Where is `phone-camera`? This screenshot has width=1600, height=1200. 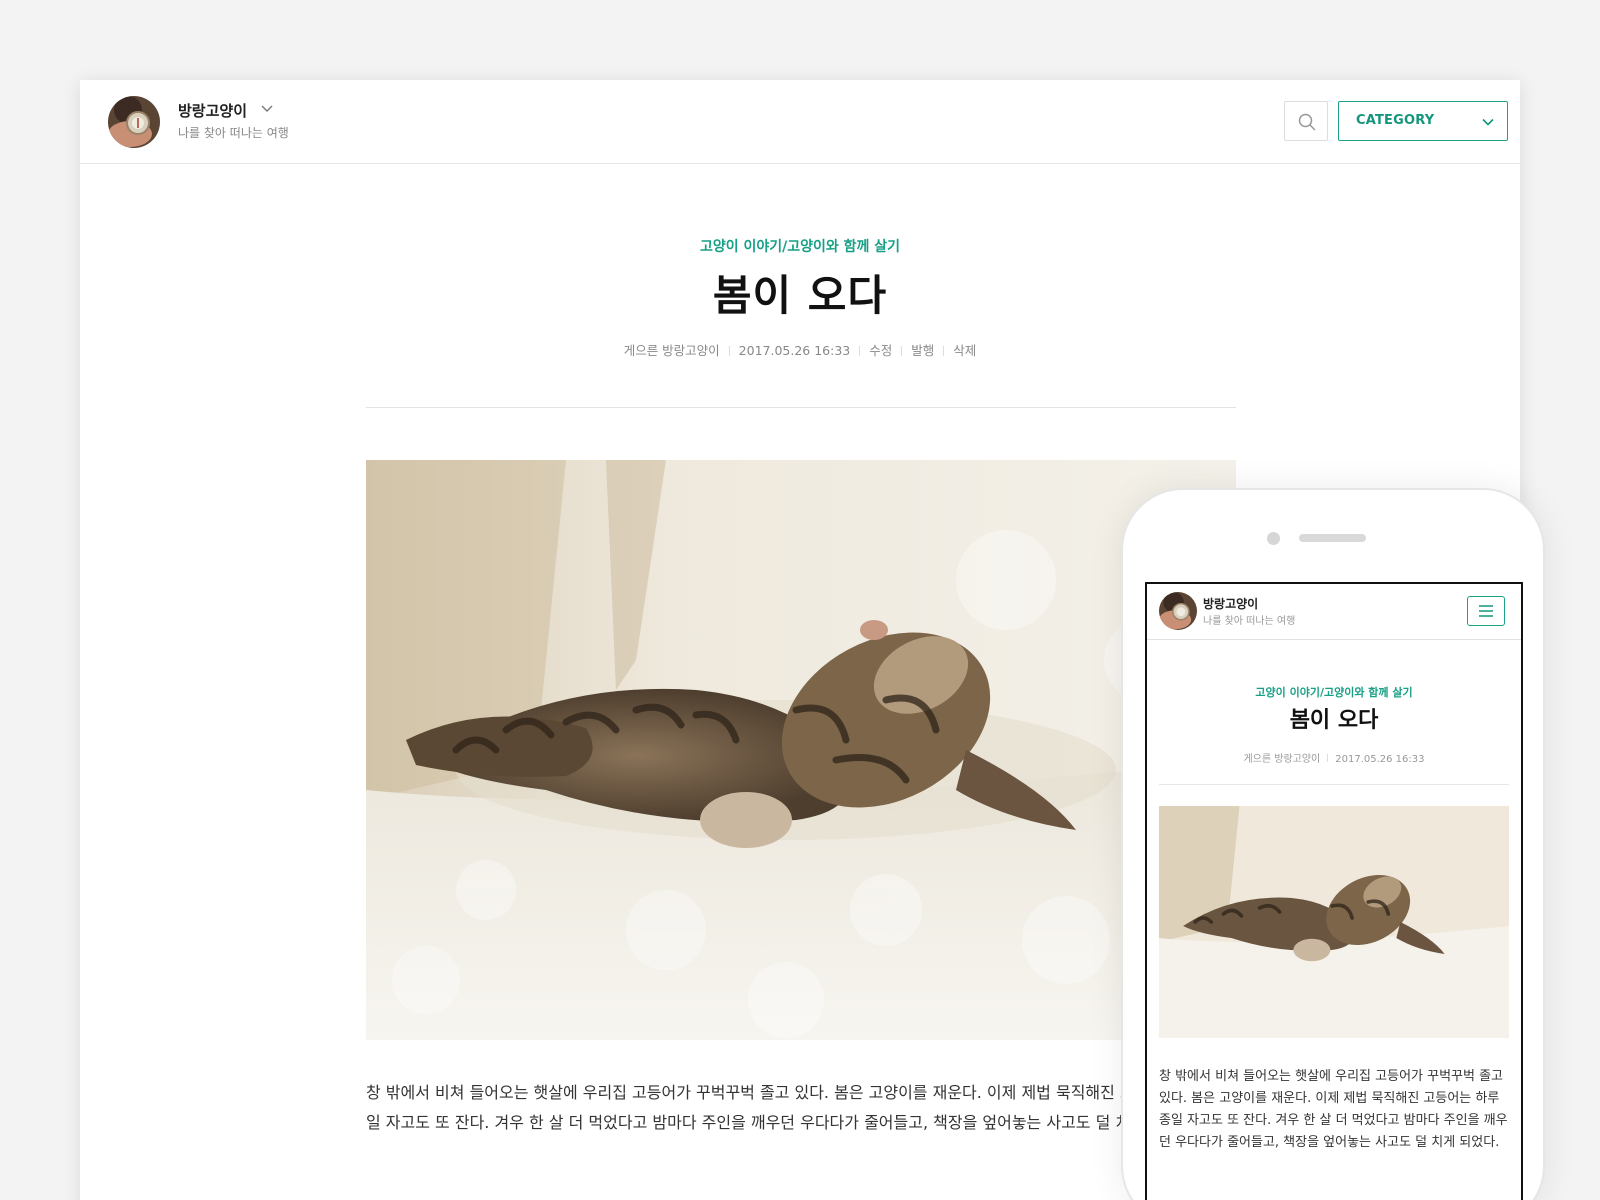 phone-camera is located at coordinates (1273, 538).